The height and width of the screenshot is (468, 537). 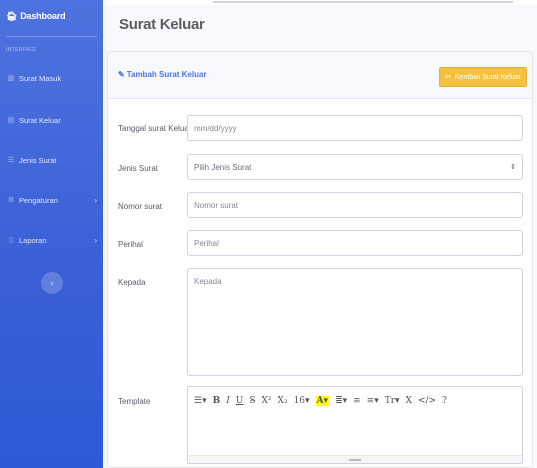 I want to click on back-button-label: Kembali Surat Keluar, so click(x=487, y=77).